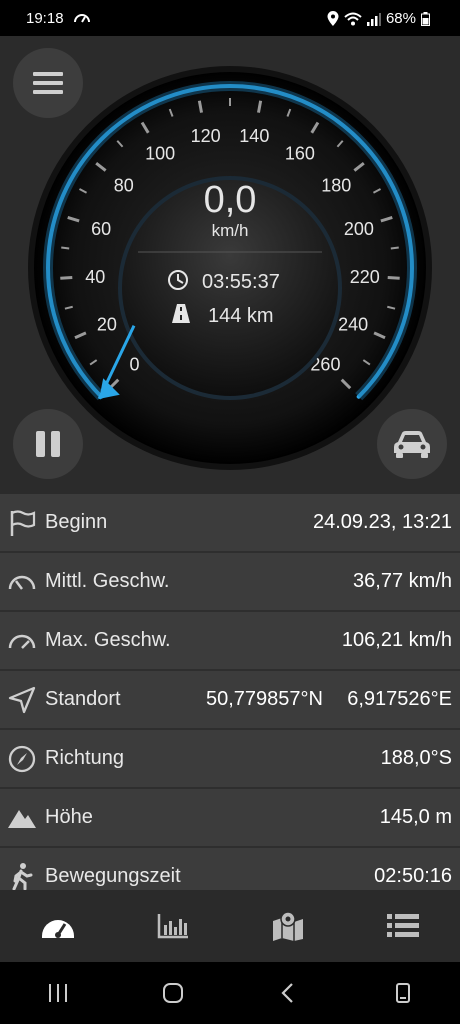 The width and height of the screenshot is (460, 1024). What do you see at coordinates (82, 18) in the screenshot?
I see `speedometer-status-icon` at bounding box center [82, 18].